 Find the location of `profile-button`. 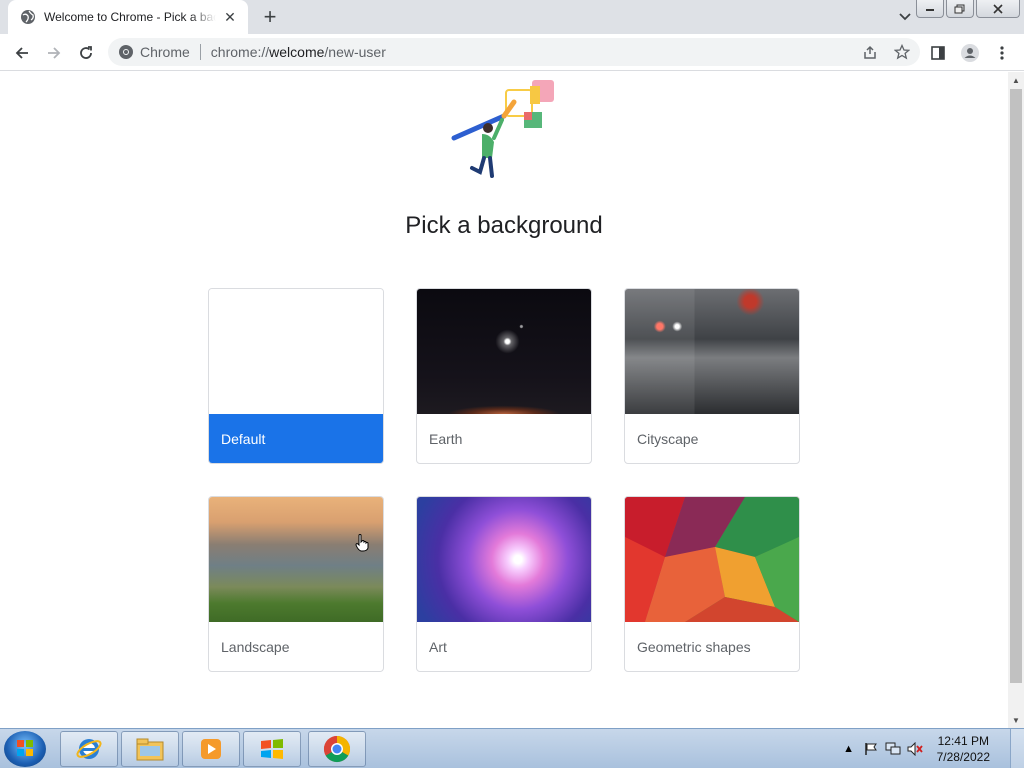

profile-button is located at coordinates (970, 53).